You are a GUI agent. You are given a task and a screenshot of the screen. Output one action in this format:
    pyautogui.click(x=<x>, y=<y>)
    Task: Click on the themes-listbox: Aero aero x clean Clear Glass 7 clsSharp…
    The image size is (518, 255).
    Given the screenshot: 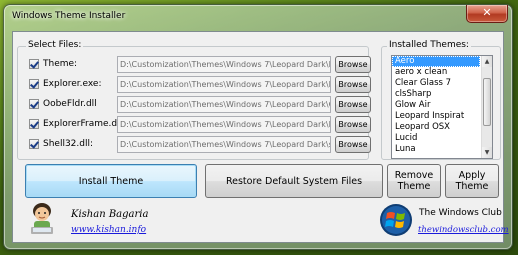 What is the action you would take?
    pyautogui.click(x=442, y=107)
    